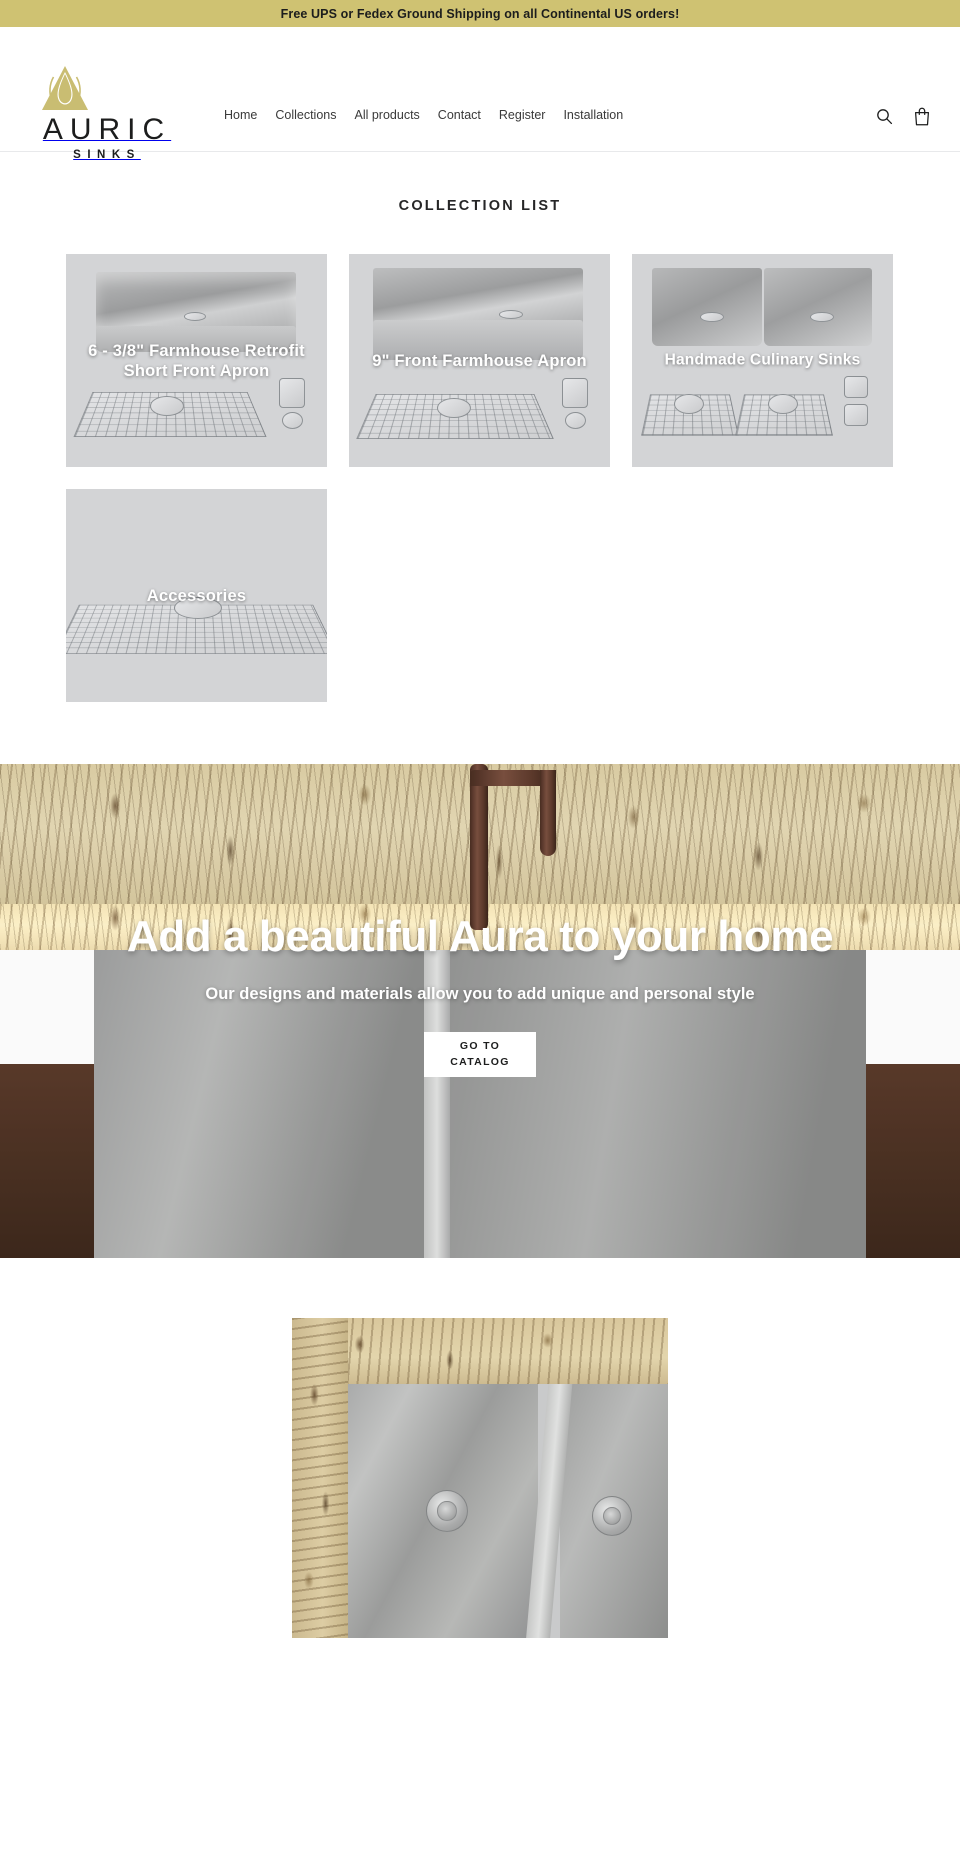  I want to click on collection-card-title: Accessories, so click(196, 595).